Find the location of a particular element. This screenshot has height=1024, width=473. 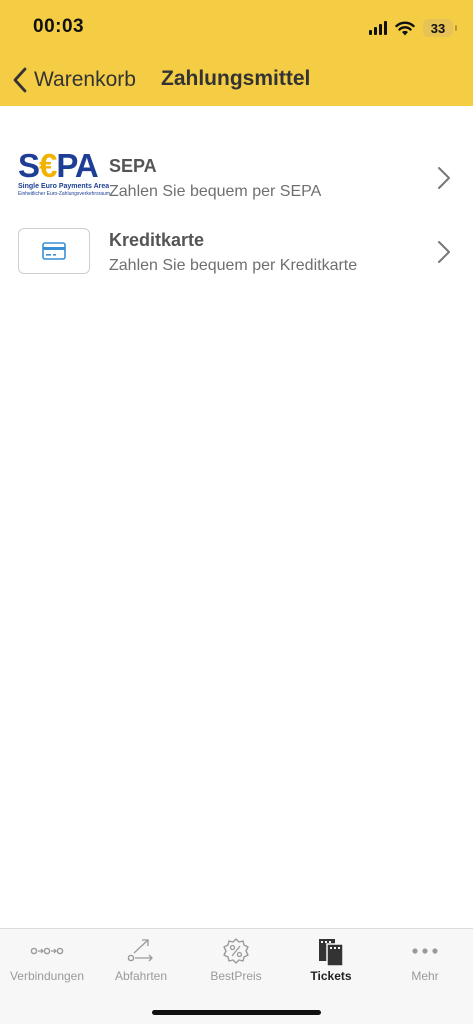

payment-method-text: SEPA Zahlen Sie bequem per SEPA is located at coordinates (215, 178).